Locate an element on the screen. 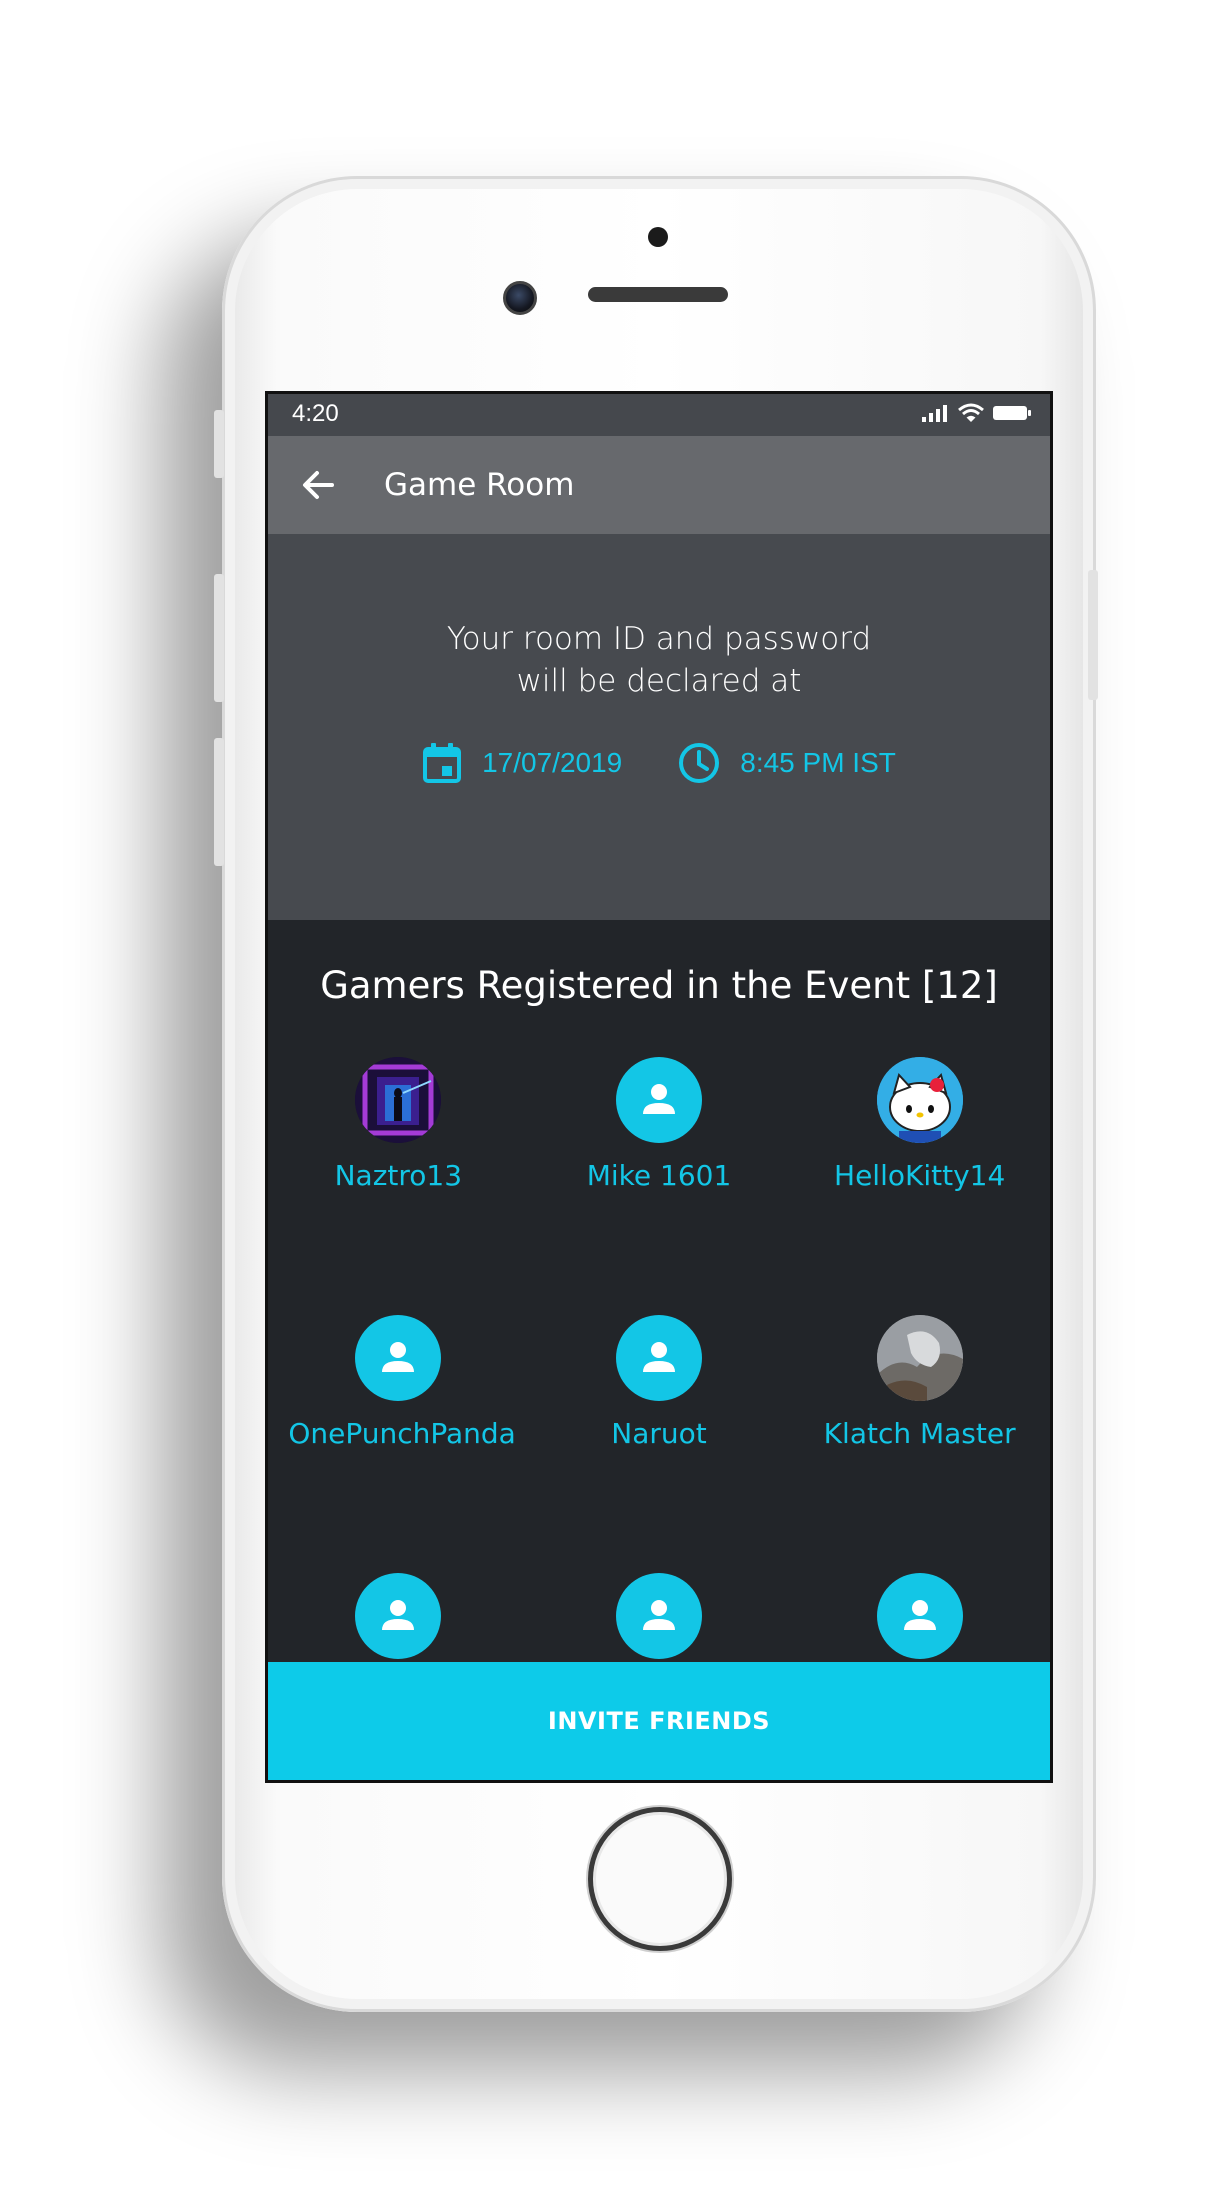  wifi-icon is located at coordinates (971, 415).